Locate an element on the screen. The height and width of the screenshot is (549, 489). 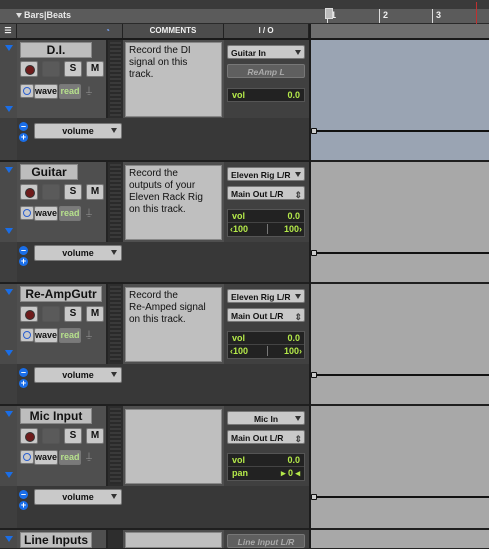
input-selector: Line Input L/R is located at coordinates (266, 541).